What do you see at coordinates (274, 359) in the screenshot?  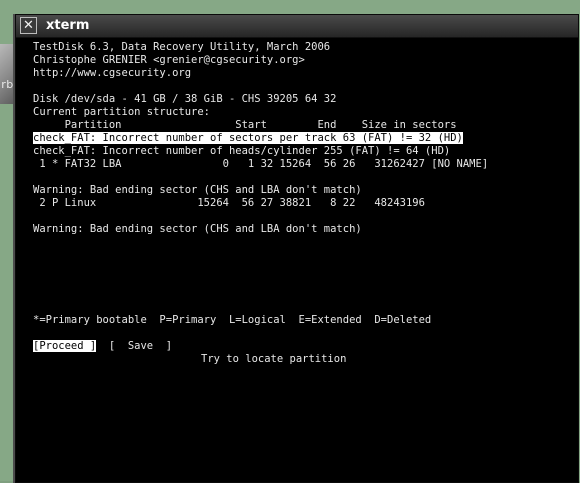 I see `hint-text: Try to locate partition` at bounding box center [274, 359].